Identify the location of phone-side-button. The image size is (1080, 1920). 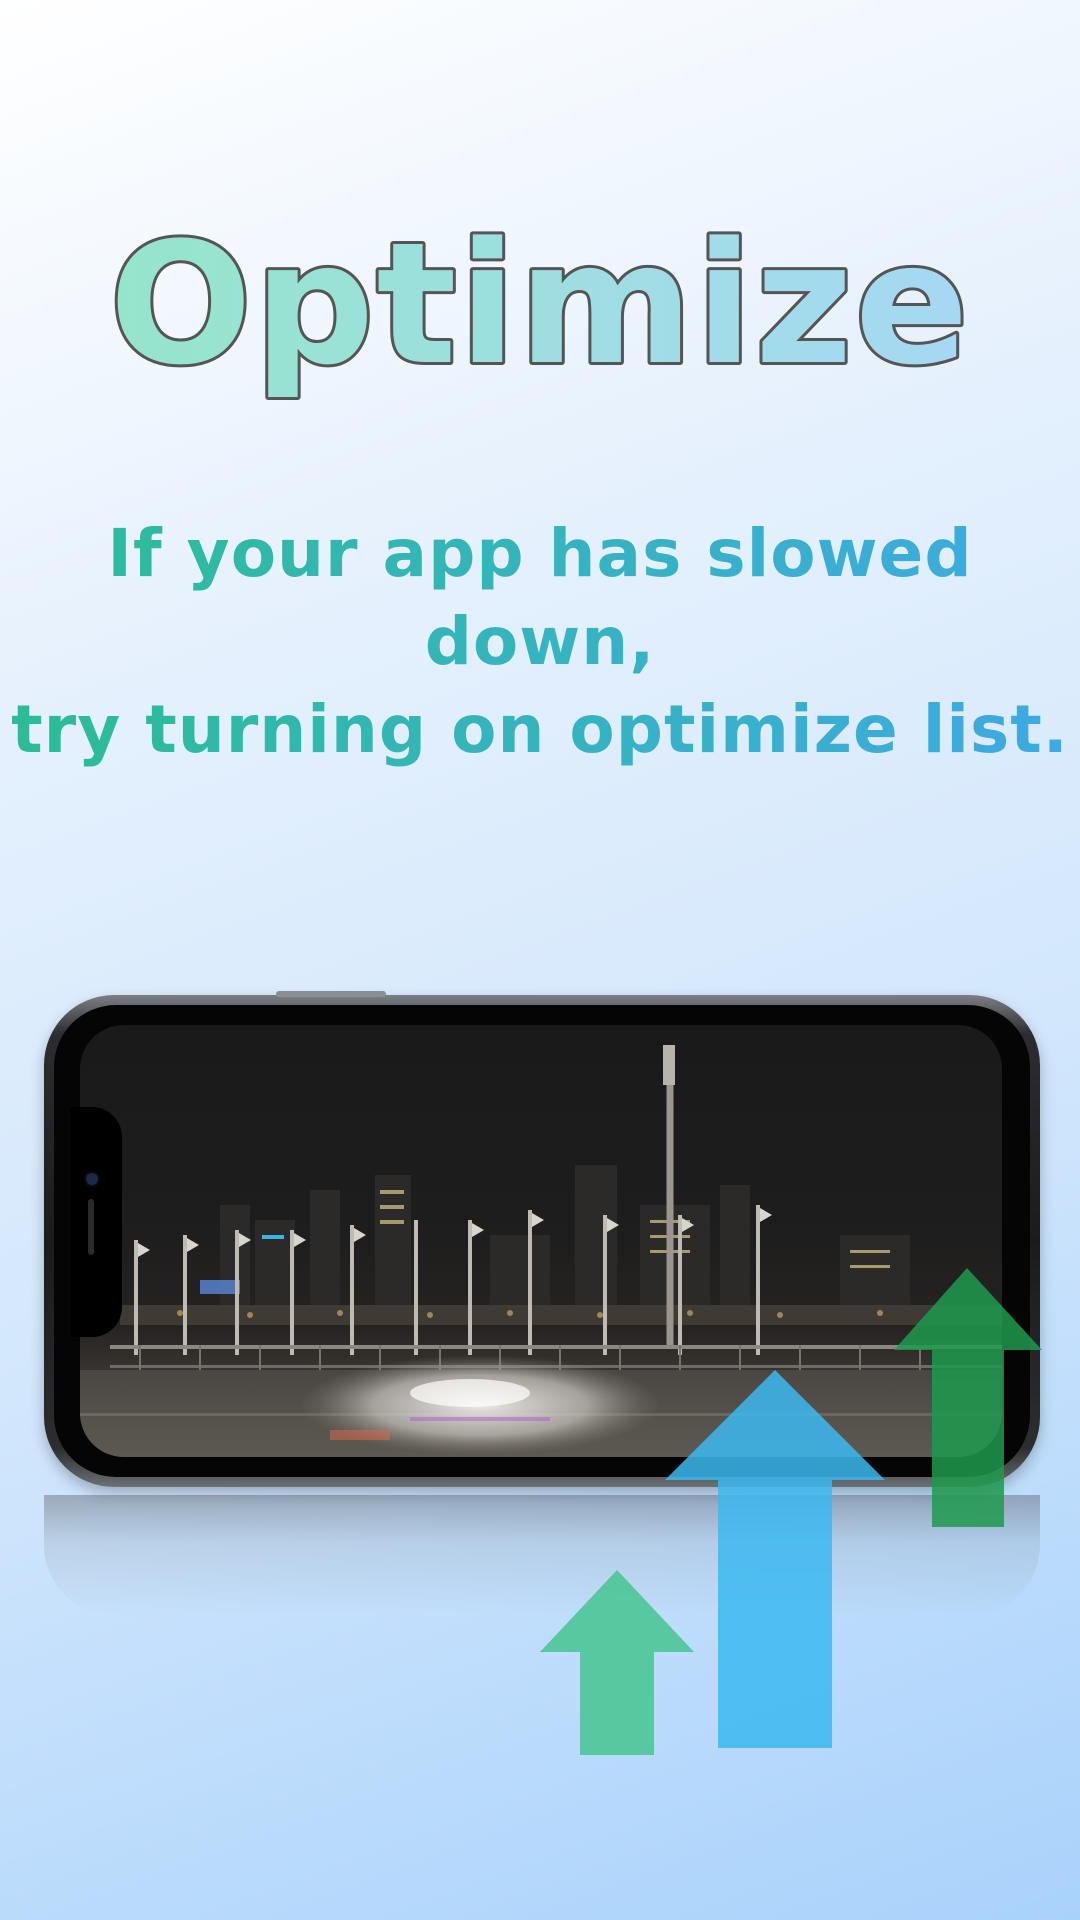
(331, 994).